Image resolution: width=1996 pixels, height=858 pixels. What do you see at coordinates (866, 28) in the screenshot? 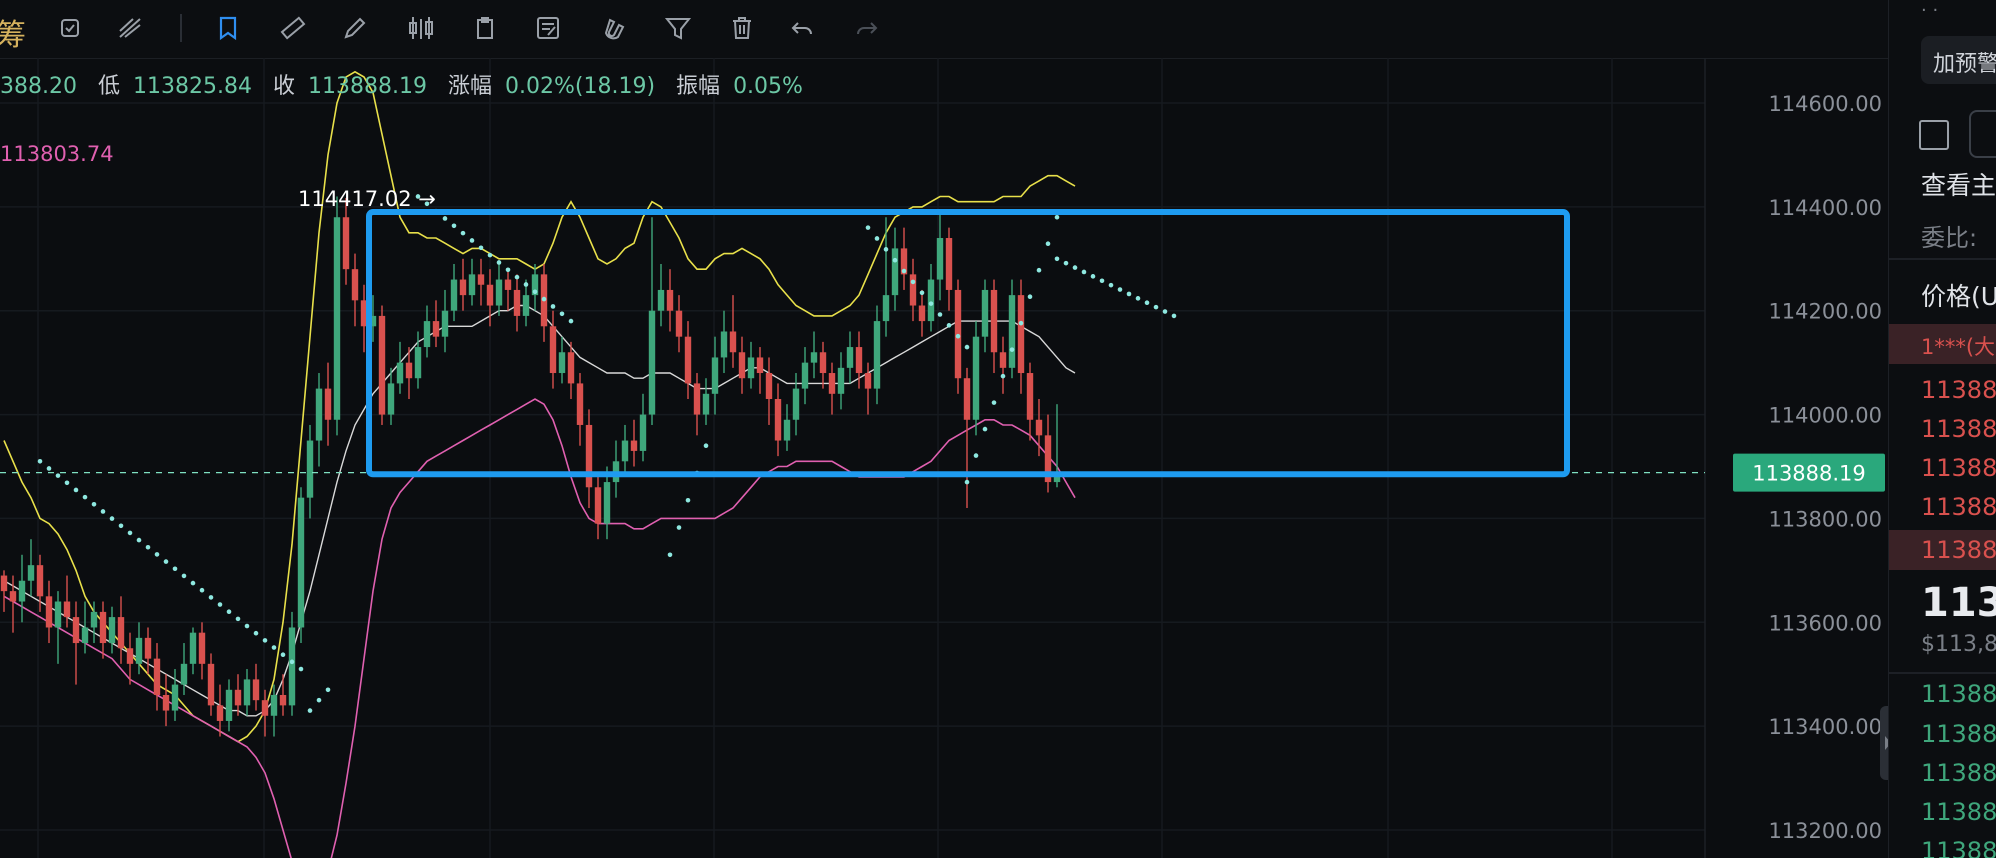
I see `redo-icon` at bounding box center [866, 28].